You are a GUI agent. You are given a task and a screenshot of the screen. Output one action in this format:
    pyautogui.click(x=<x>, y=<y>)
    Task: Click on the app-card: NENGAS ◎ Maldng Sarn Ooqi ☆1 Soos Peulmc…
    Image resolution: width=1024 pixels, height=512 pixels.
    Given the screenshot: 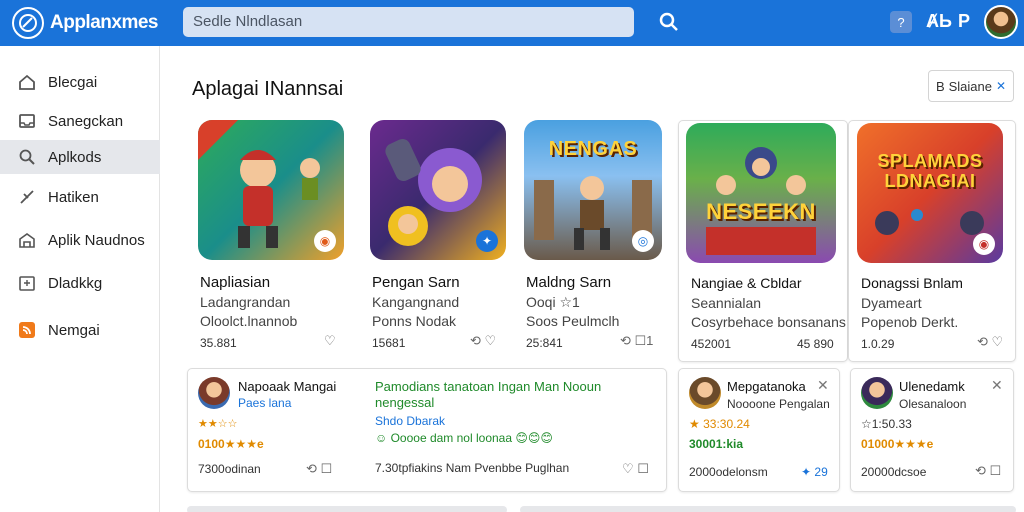 What is the action you would take?
    pyautogui.click(x=596, y=235)
    